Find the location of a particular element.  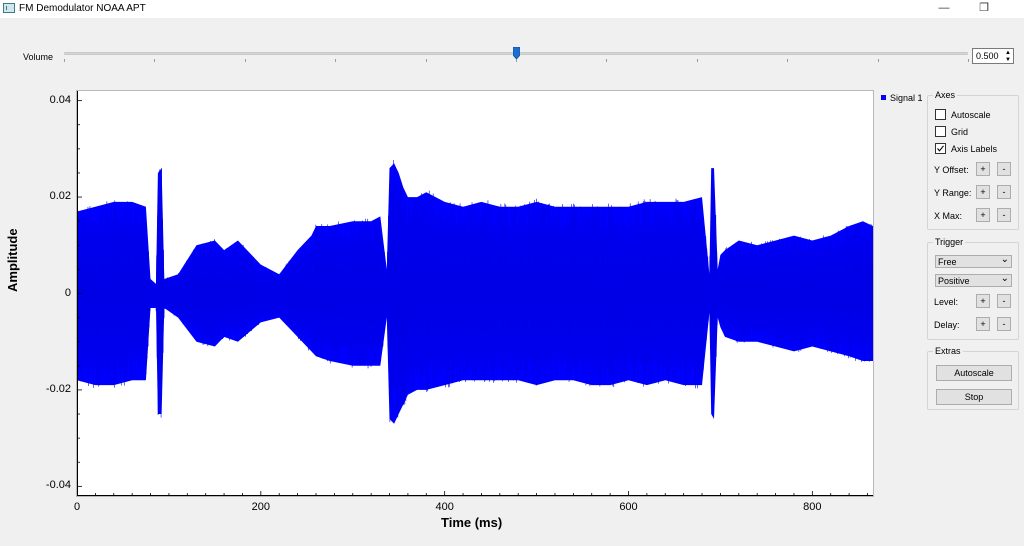

trigger-slope-select: Positive ⌄ is located at coordinates (973, 280).